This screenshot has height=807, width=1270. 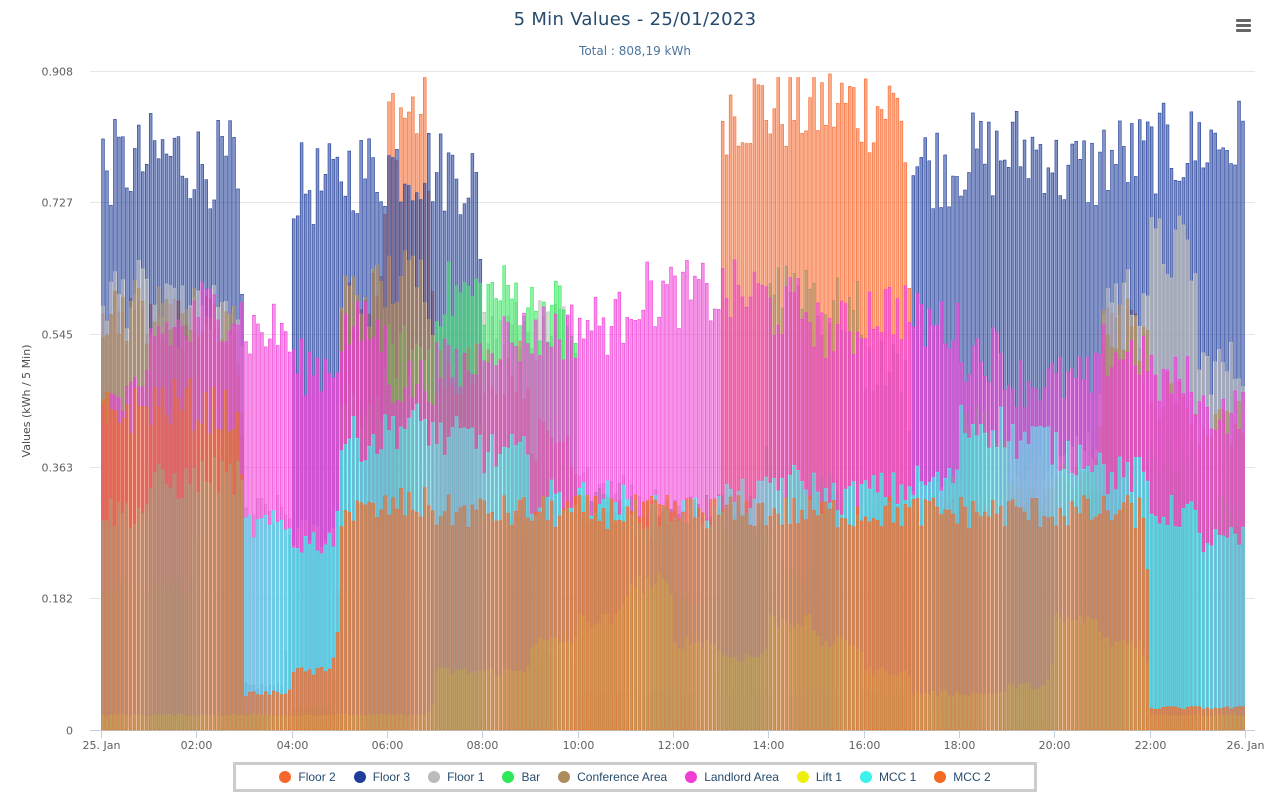 What do you see at coordinates (381, 777) in the screenshot?
I see `legend-item-floor-3: Floor 3` at bounding box center [381, 777].